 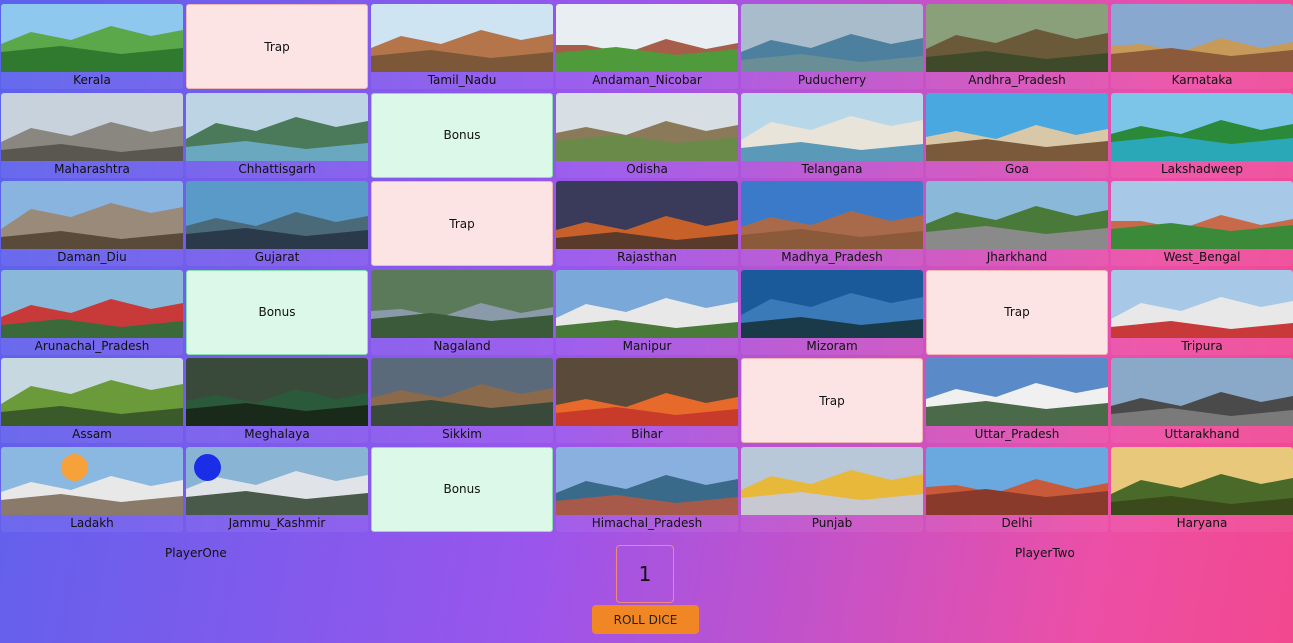 What do you see at coordinates (277, 522) in the screenshot?
I see `state-name: Jammu_Kashmir` at bounding box center [277, 522].